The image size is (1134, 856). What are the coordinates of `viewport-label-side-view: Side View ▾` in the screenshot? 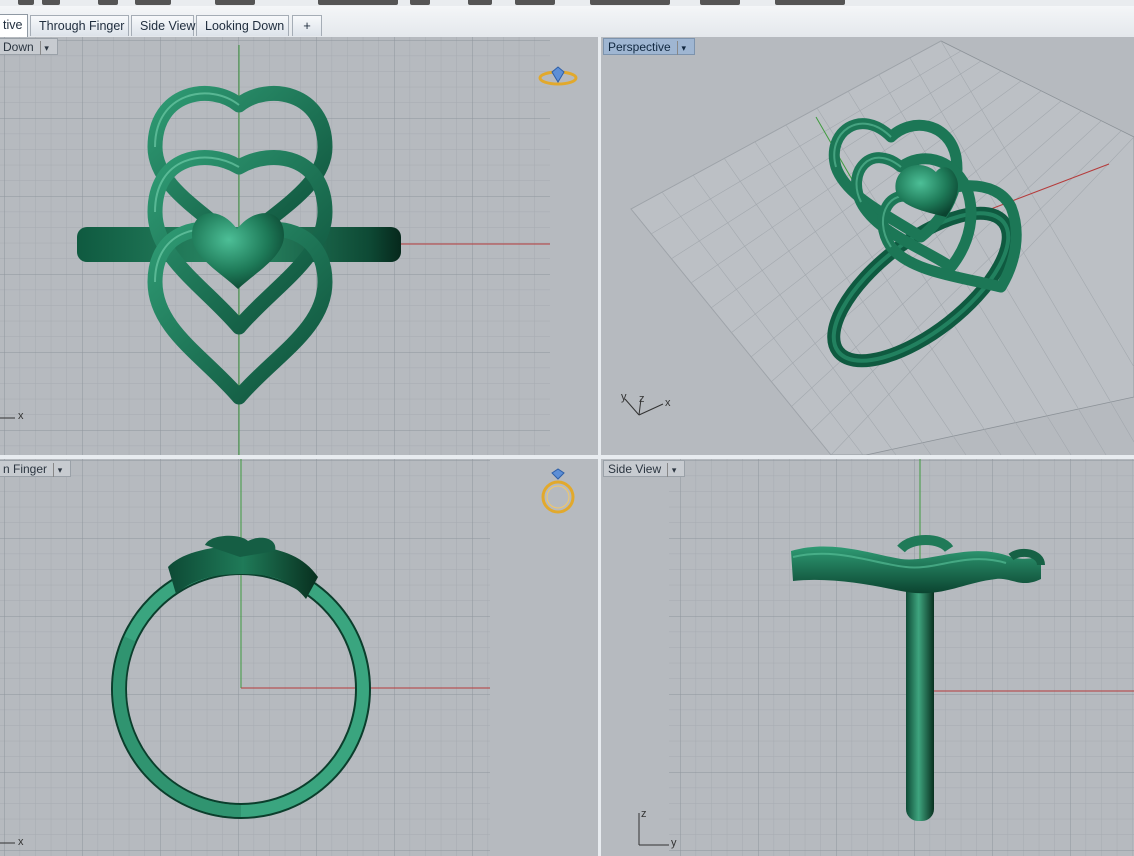 It's located at (644, 468).